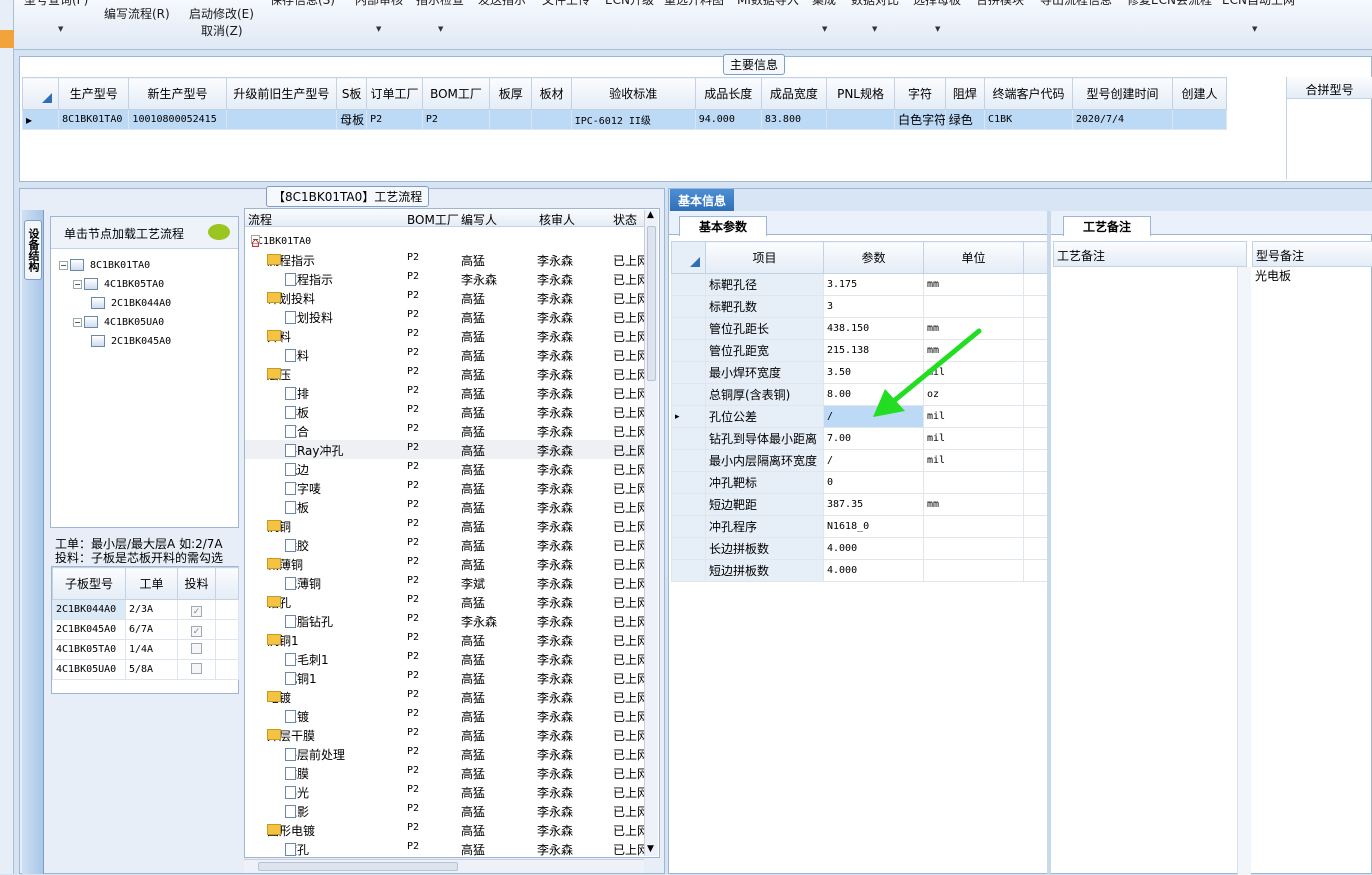  What do you see at coordinates (450, 810) in the screenshot?
I see `flow-row: 显影 P2 高猛 李永森 已上网` at bounding box center [450, 810].